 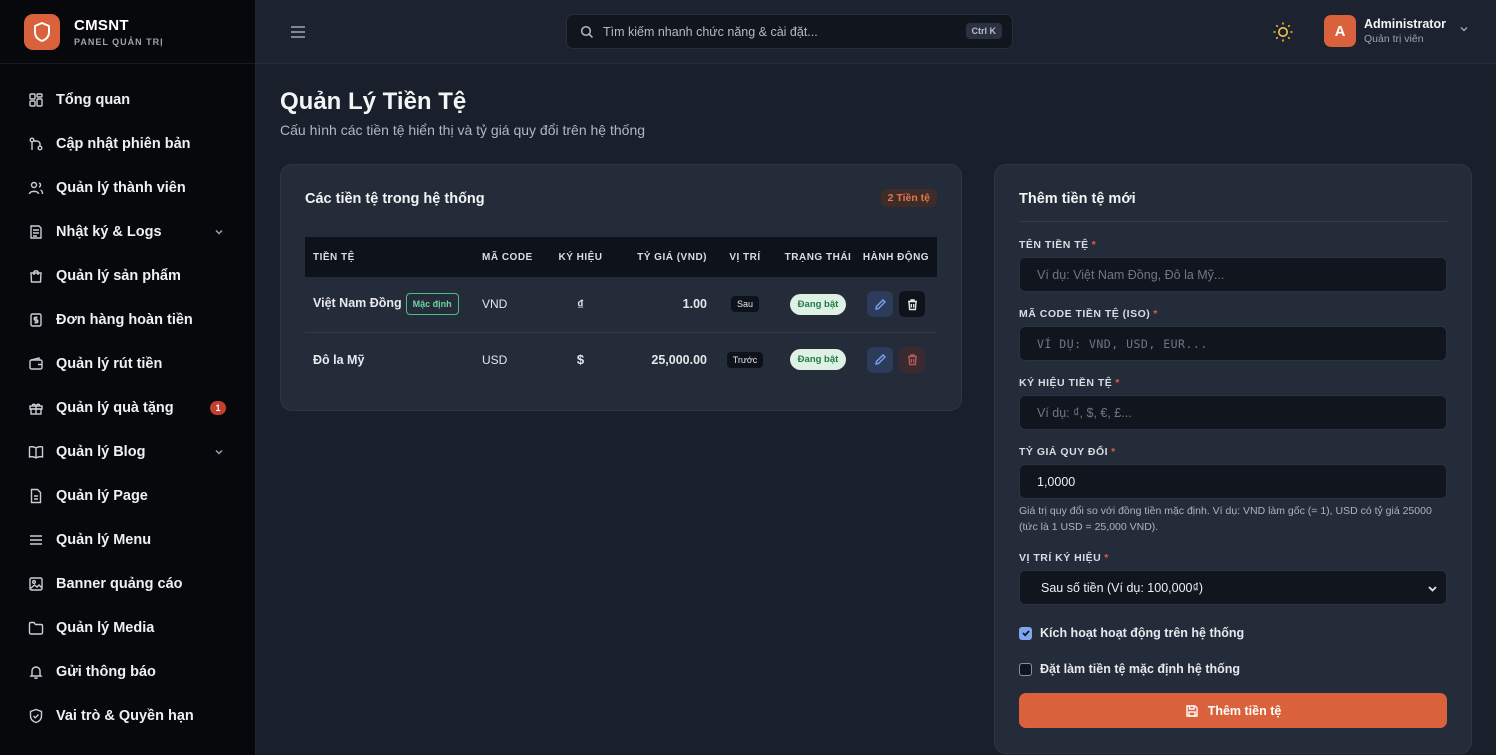 I want to click on sidebar-item-logs: Nhật ký & Logs, so click(x=127, y=232).